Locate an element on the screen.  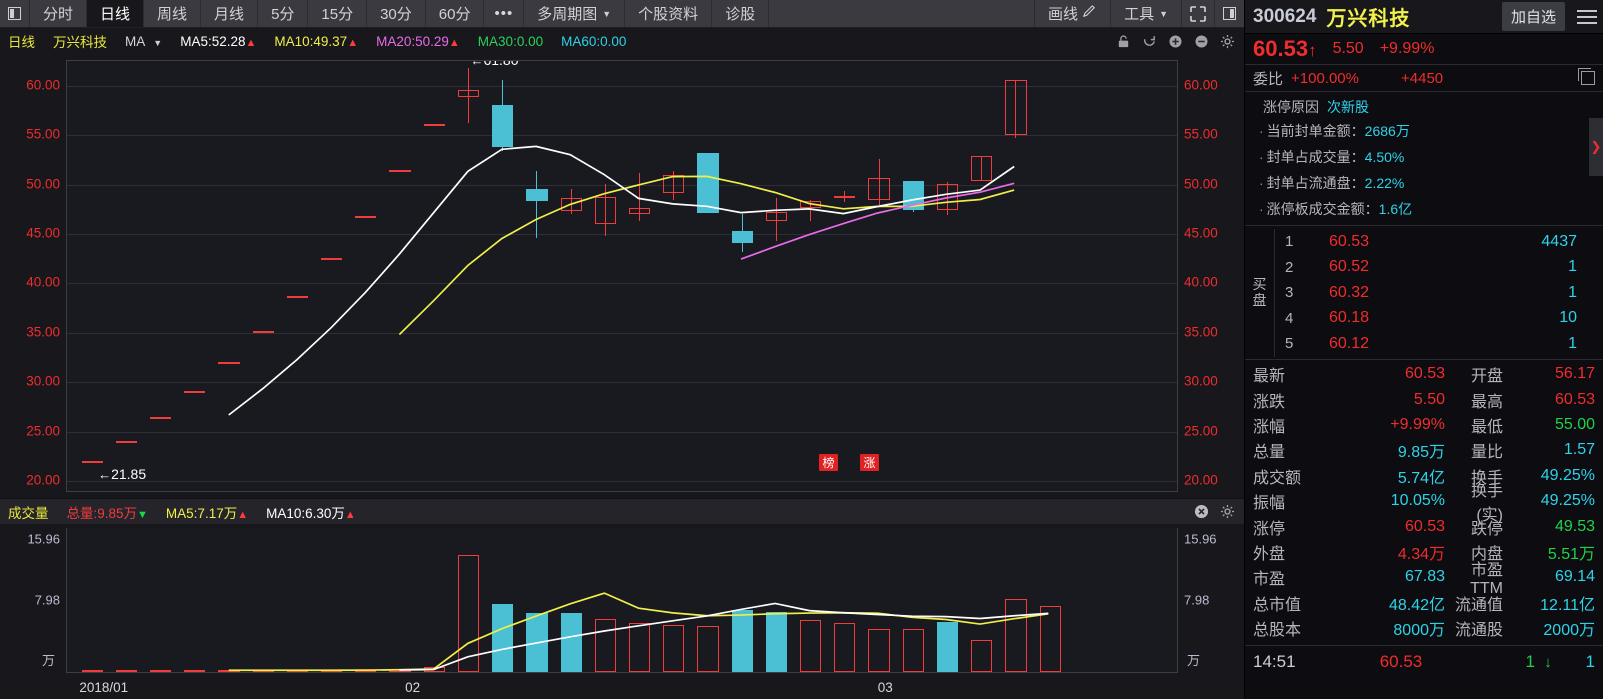
chevron-down-icon: ▼ is located at coordinates (607, 13).